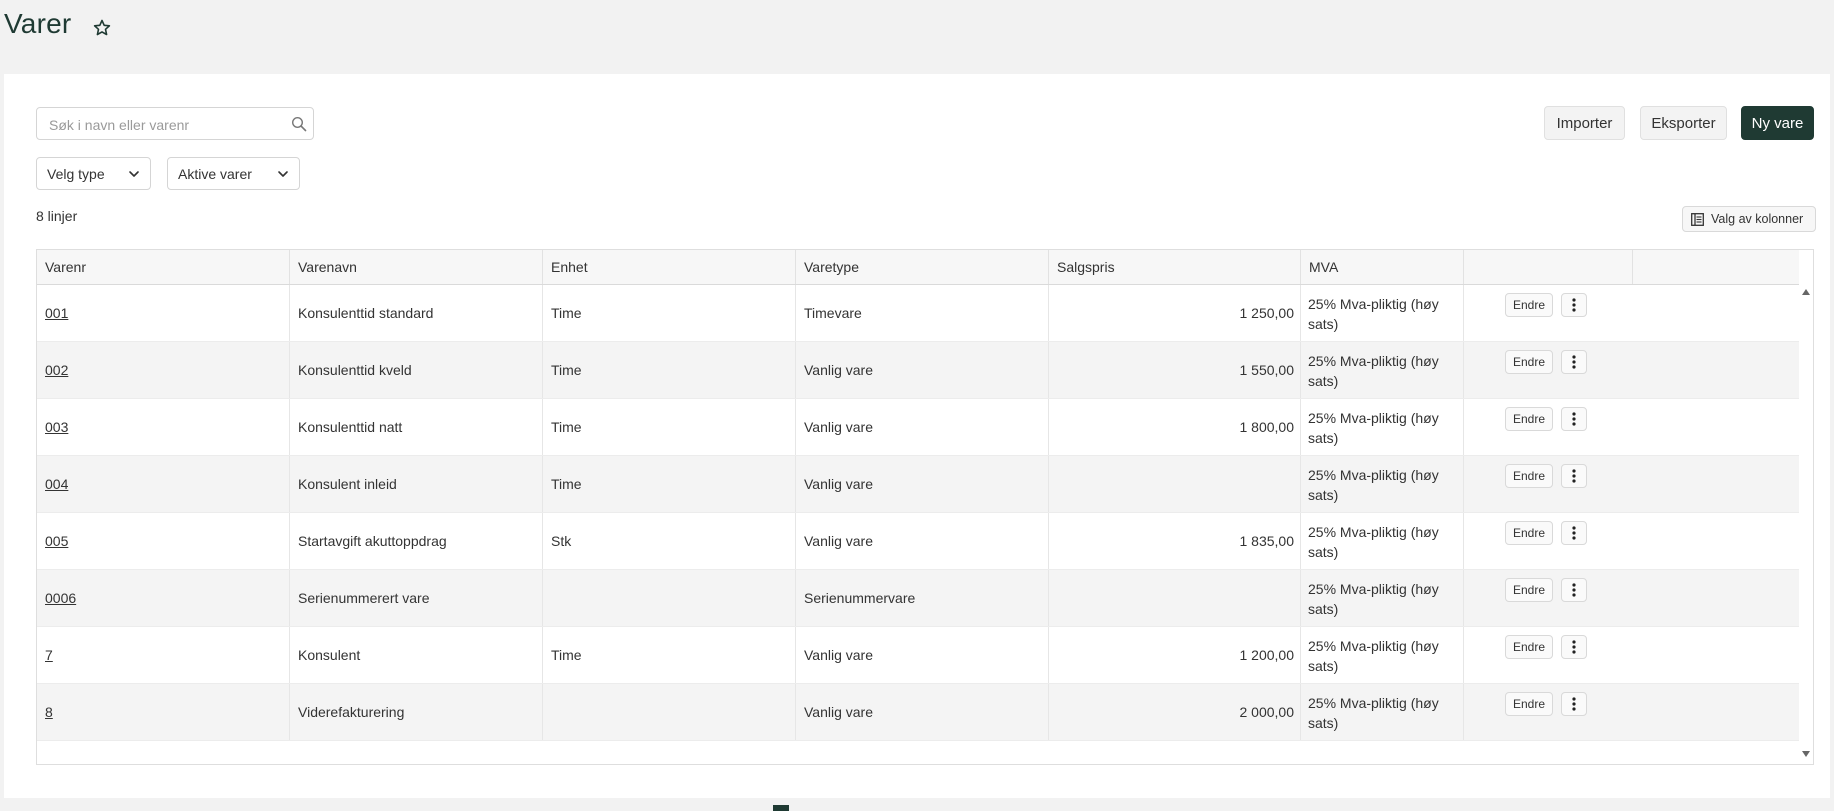 The width and height of the screenshot is (1834, 811). What do you see at coordinates (299, 124) in the screenshot?
I see `search-icon` at bounding box center [299, 124].